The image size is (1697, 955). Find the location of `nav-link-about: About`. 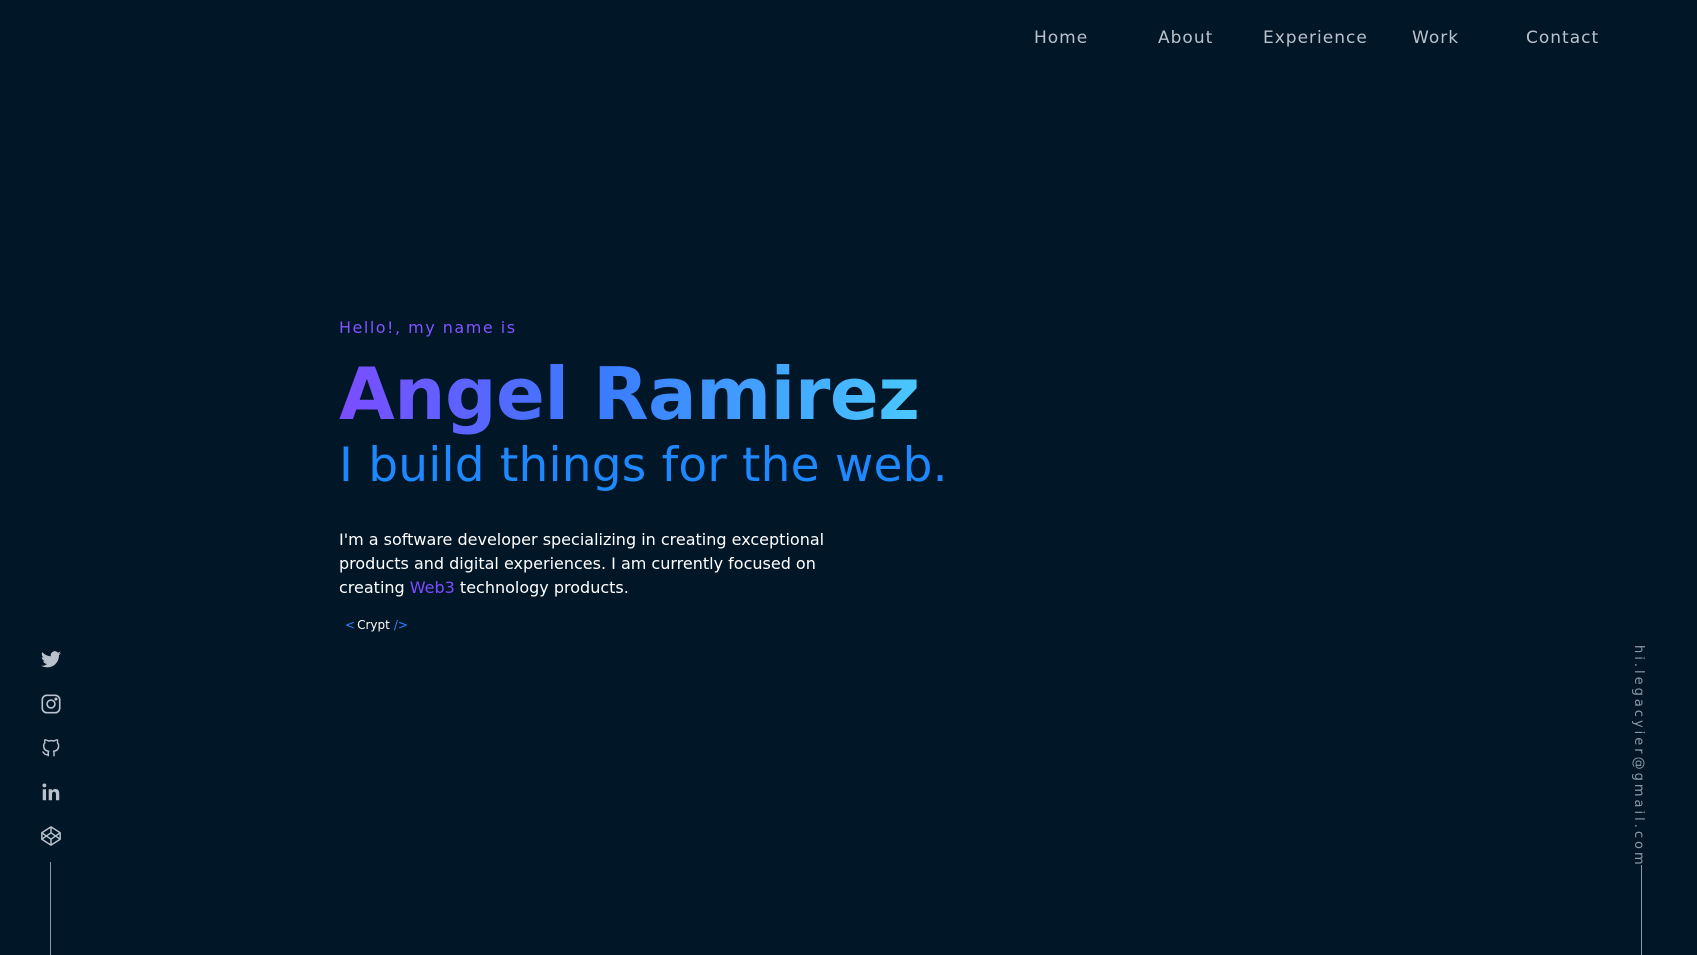

nav-link-about: About is located at coordinates (1185, 38).